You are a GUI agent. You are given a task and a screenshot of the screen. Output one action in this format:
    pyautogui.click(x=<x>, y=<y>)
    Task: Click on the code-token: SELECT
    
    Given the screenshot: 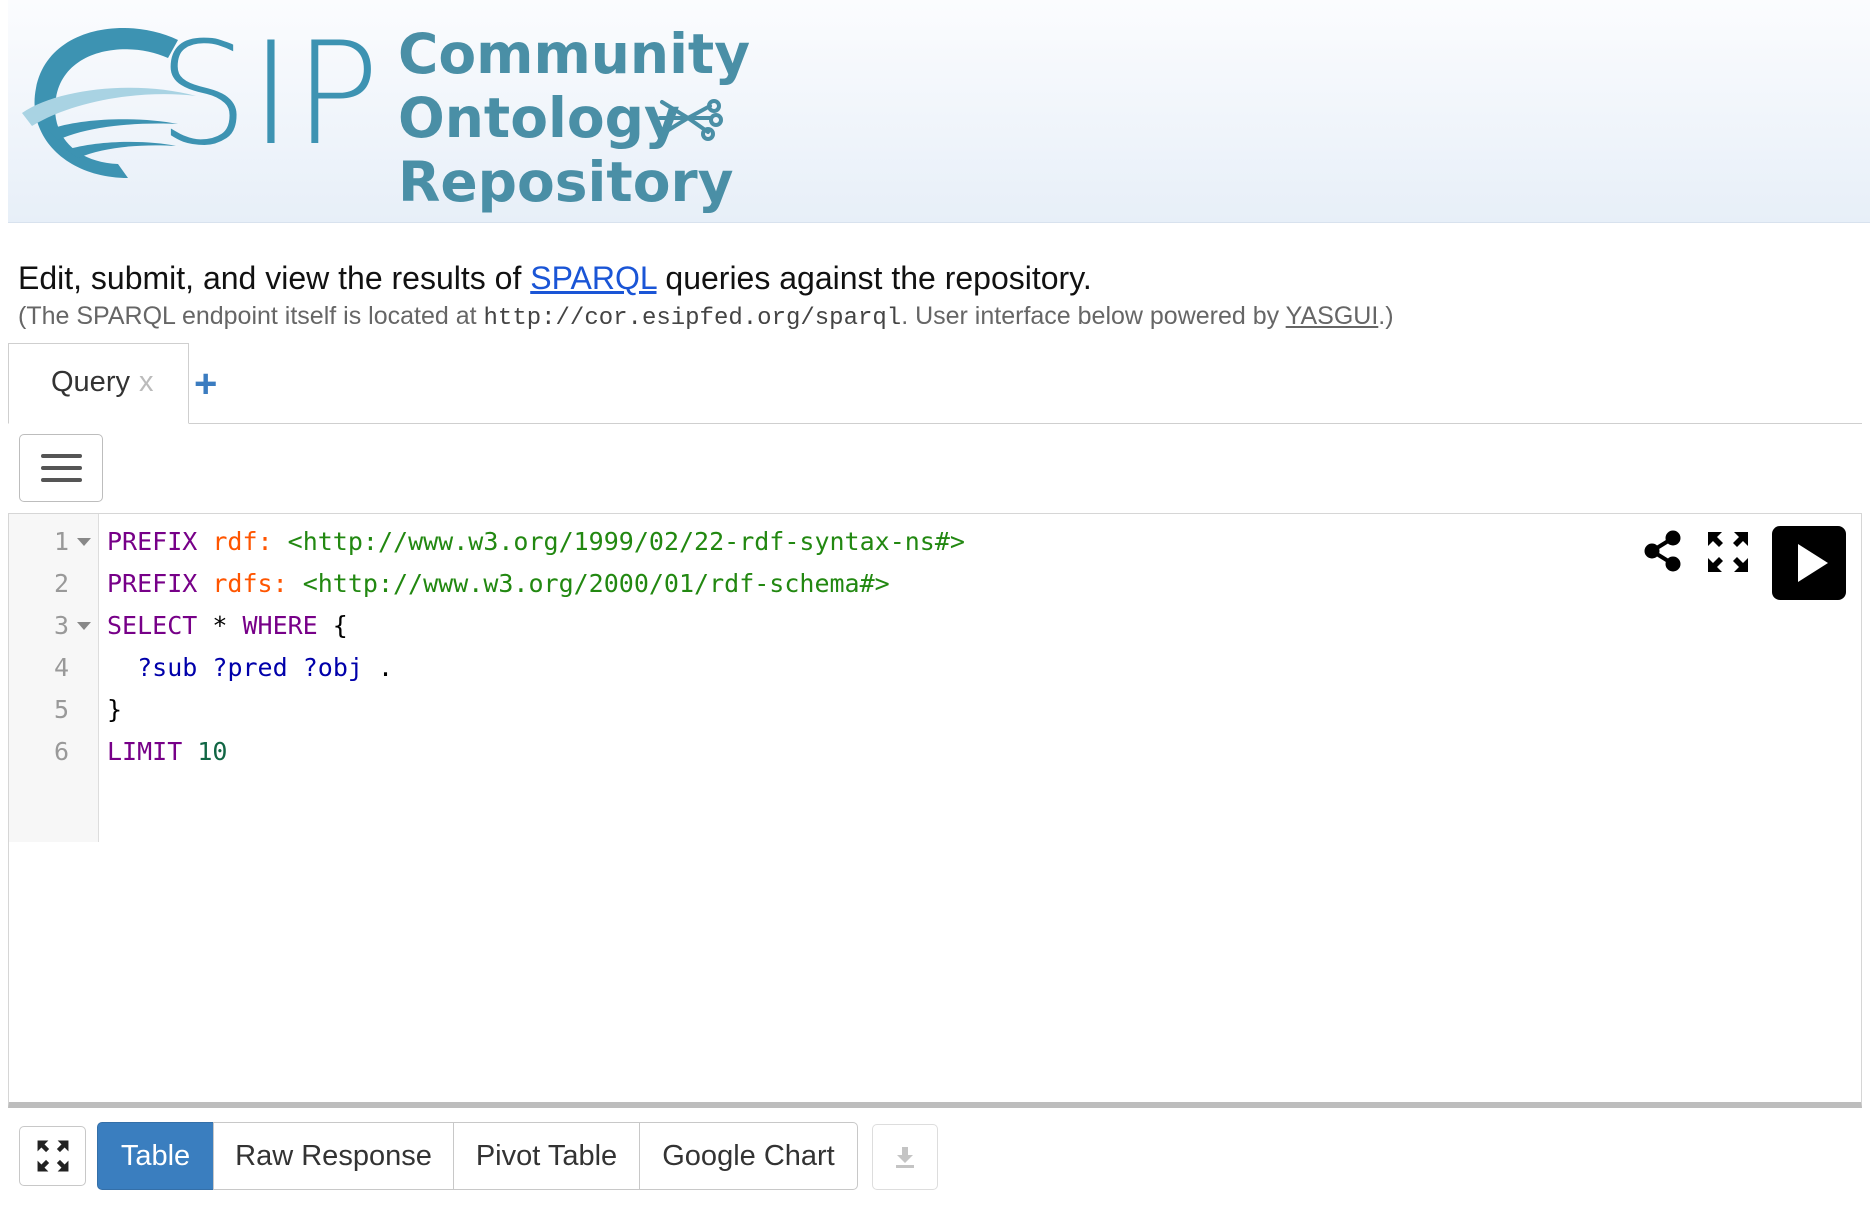 What is the action you would take?
    pyautogui.click(x=152, y=625)
    